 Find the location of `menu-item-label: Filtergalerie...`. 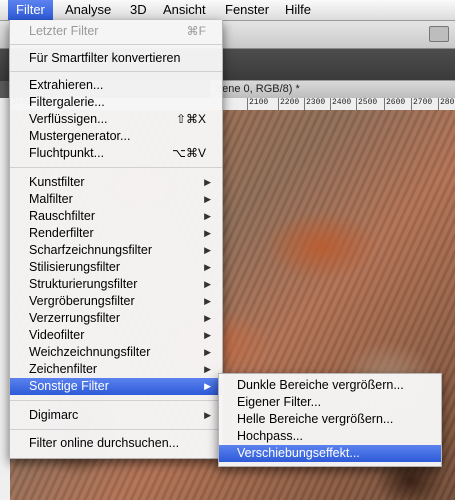

menu-item-label: Filtergalerie... is located at coordinates (67, 102).